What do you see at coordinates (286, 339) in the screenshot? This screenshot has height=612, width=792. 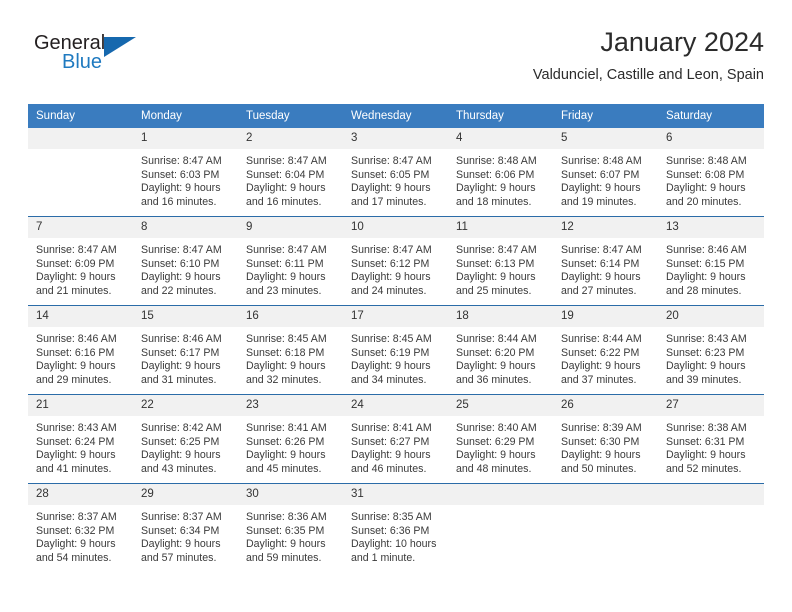 I see `sunrise-text: Sunrise: 8:45 AM` at bounding box center [286, 339].